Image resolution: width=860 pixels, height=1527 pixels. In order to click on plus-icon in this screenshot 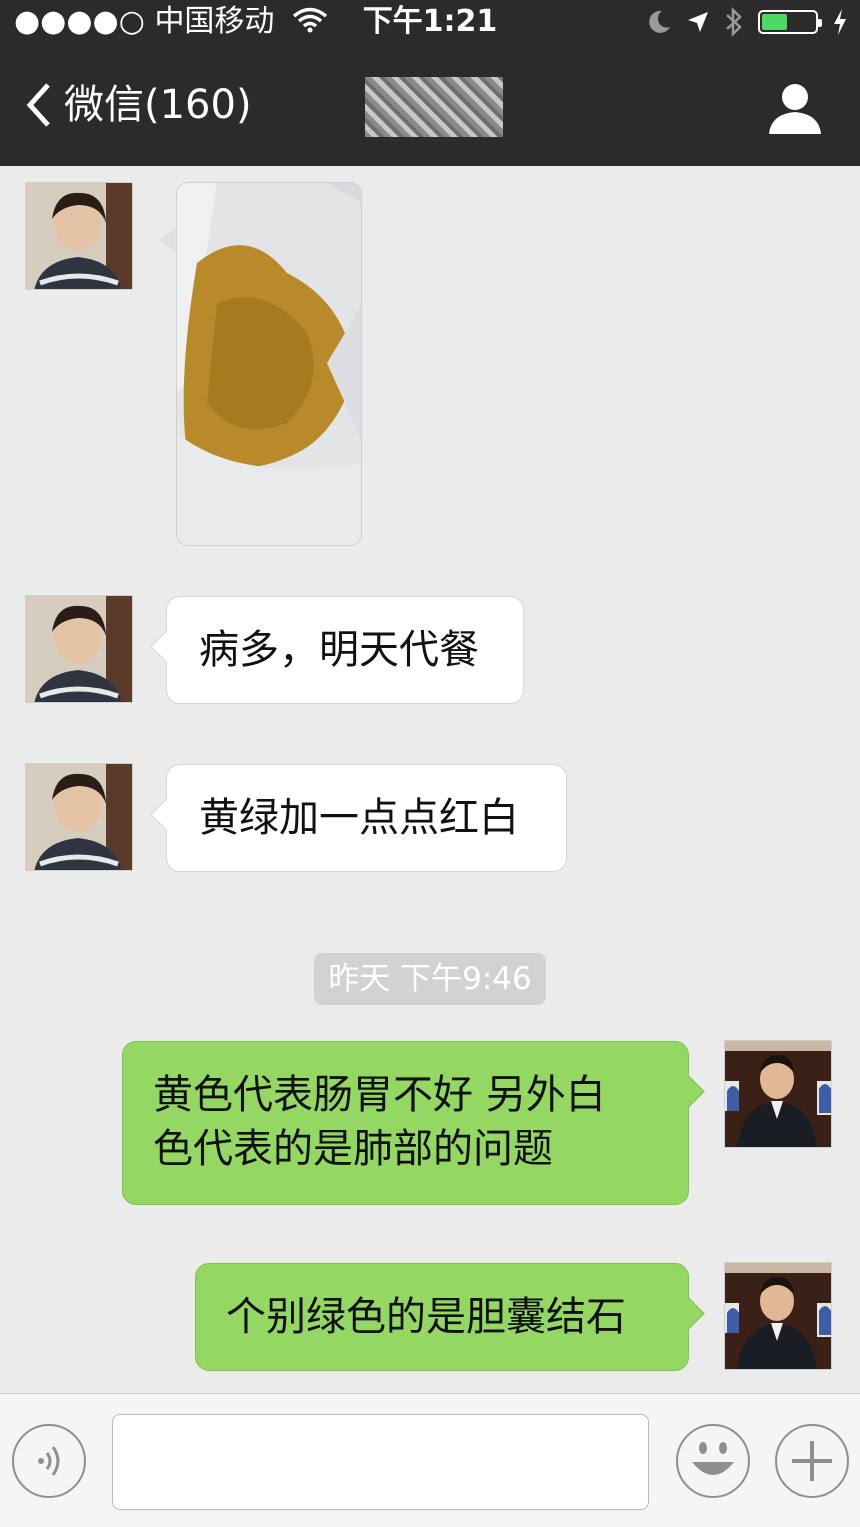, I will do `click(812, 1461)`.